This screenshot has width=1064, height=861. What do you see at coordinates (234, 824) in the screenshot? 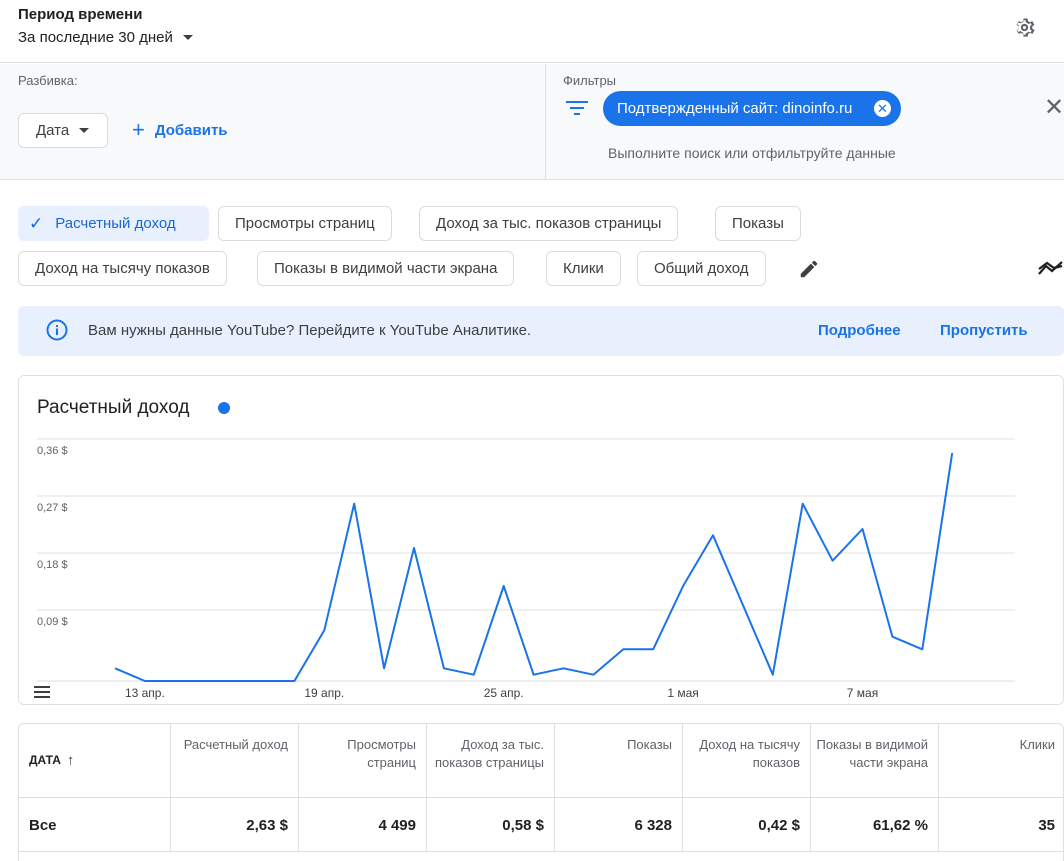
I see `total-estimated-earnings: 2,63 $` at bounding box center [234, 824].